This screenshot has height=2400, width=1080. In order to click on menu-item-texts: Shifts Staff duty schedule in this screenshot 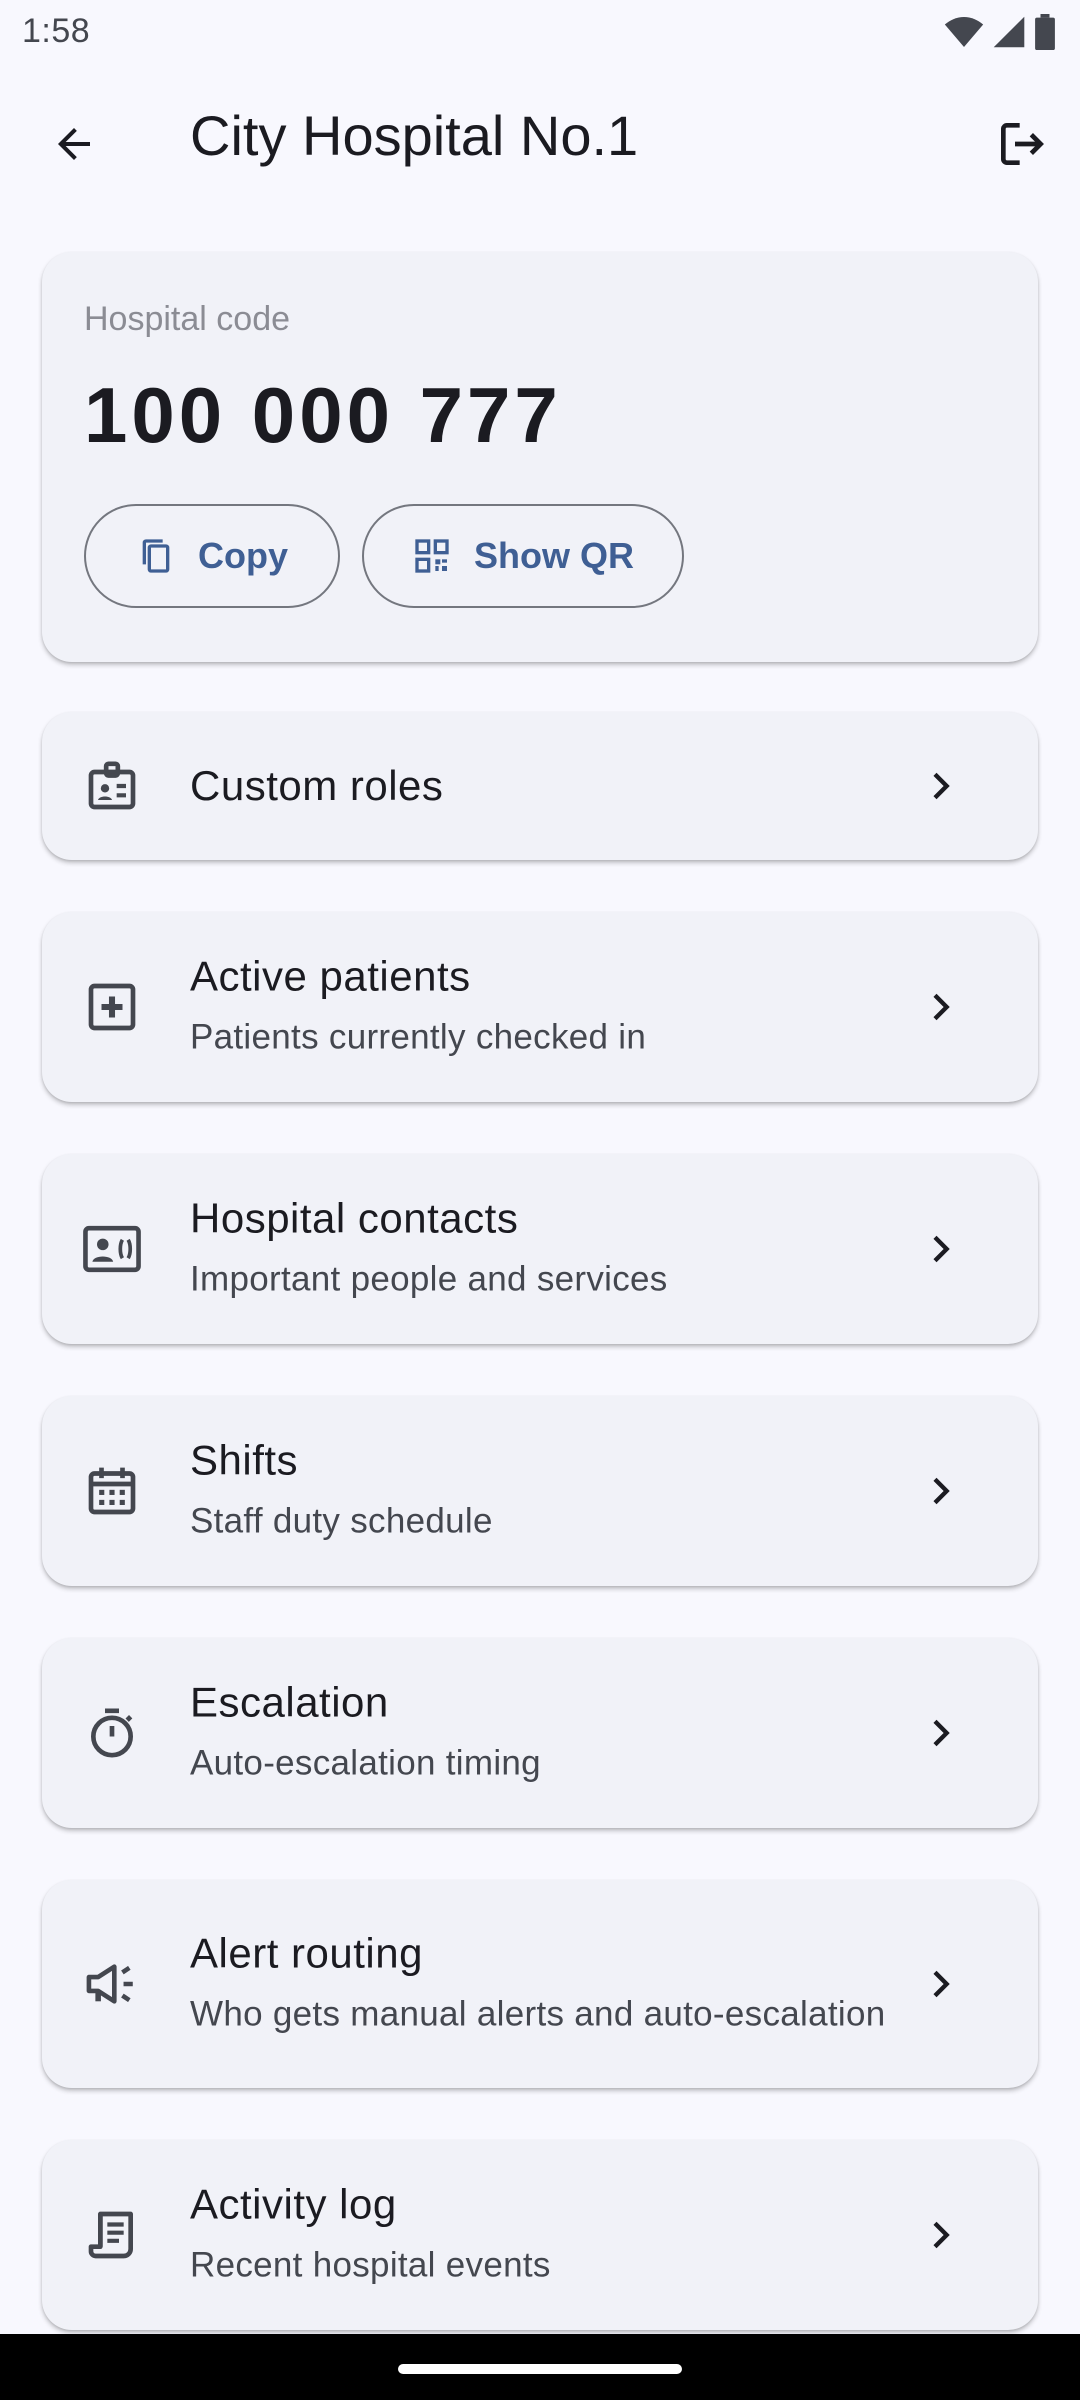, I will do `click(540, 1491)`.